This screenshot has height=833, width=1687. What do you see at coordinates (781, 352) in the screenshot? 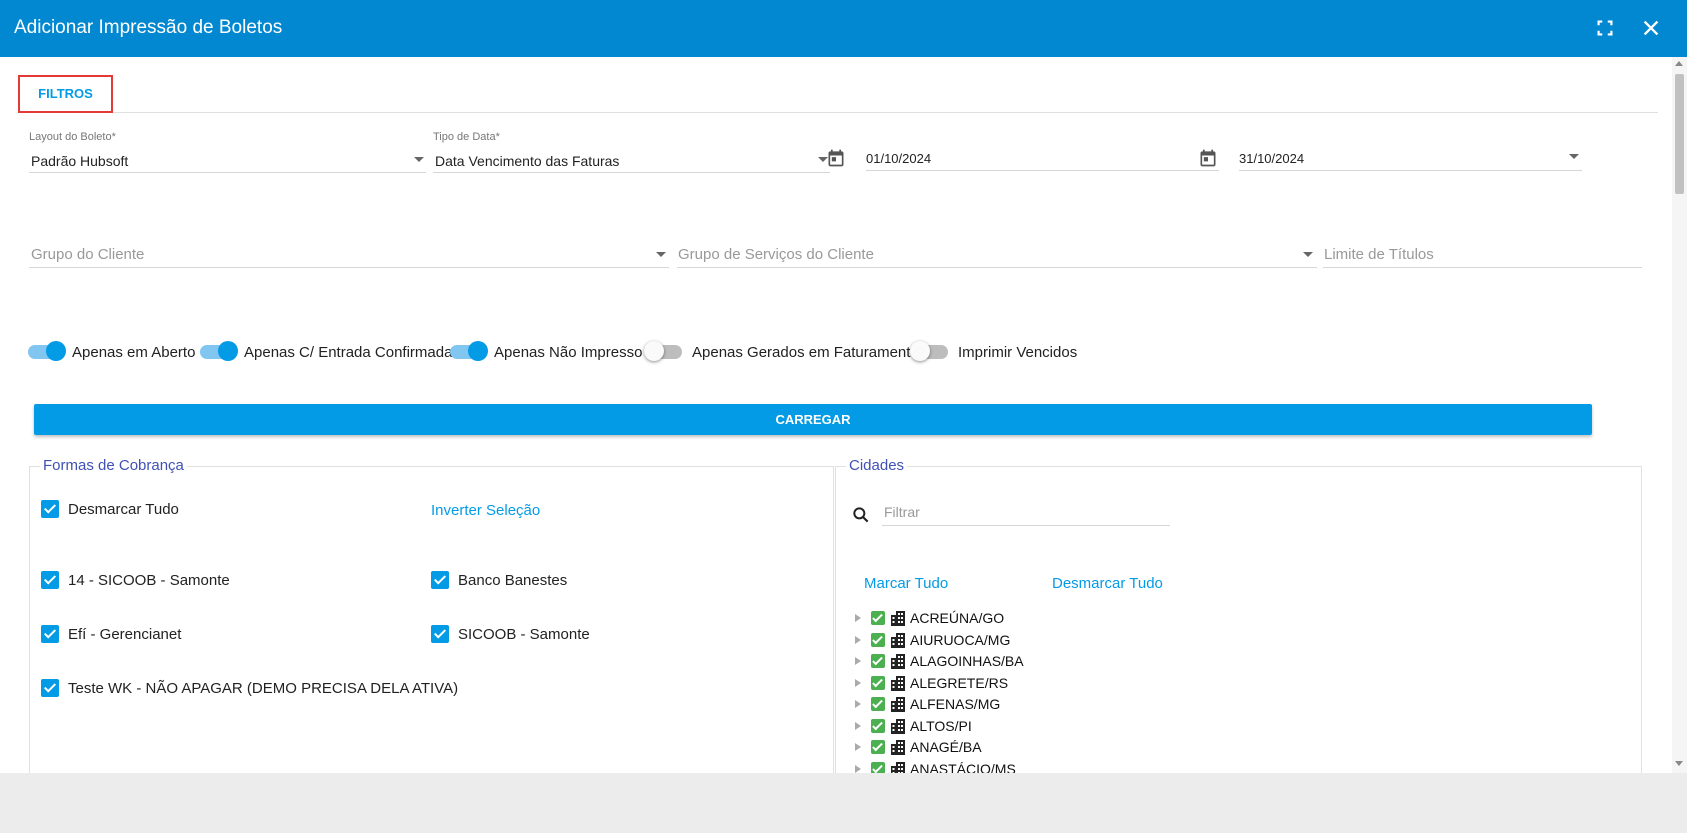
I see `toggle-gerados-faturamento: Apenas Gerados em Faturamento` at bounding box center [781, 352].